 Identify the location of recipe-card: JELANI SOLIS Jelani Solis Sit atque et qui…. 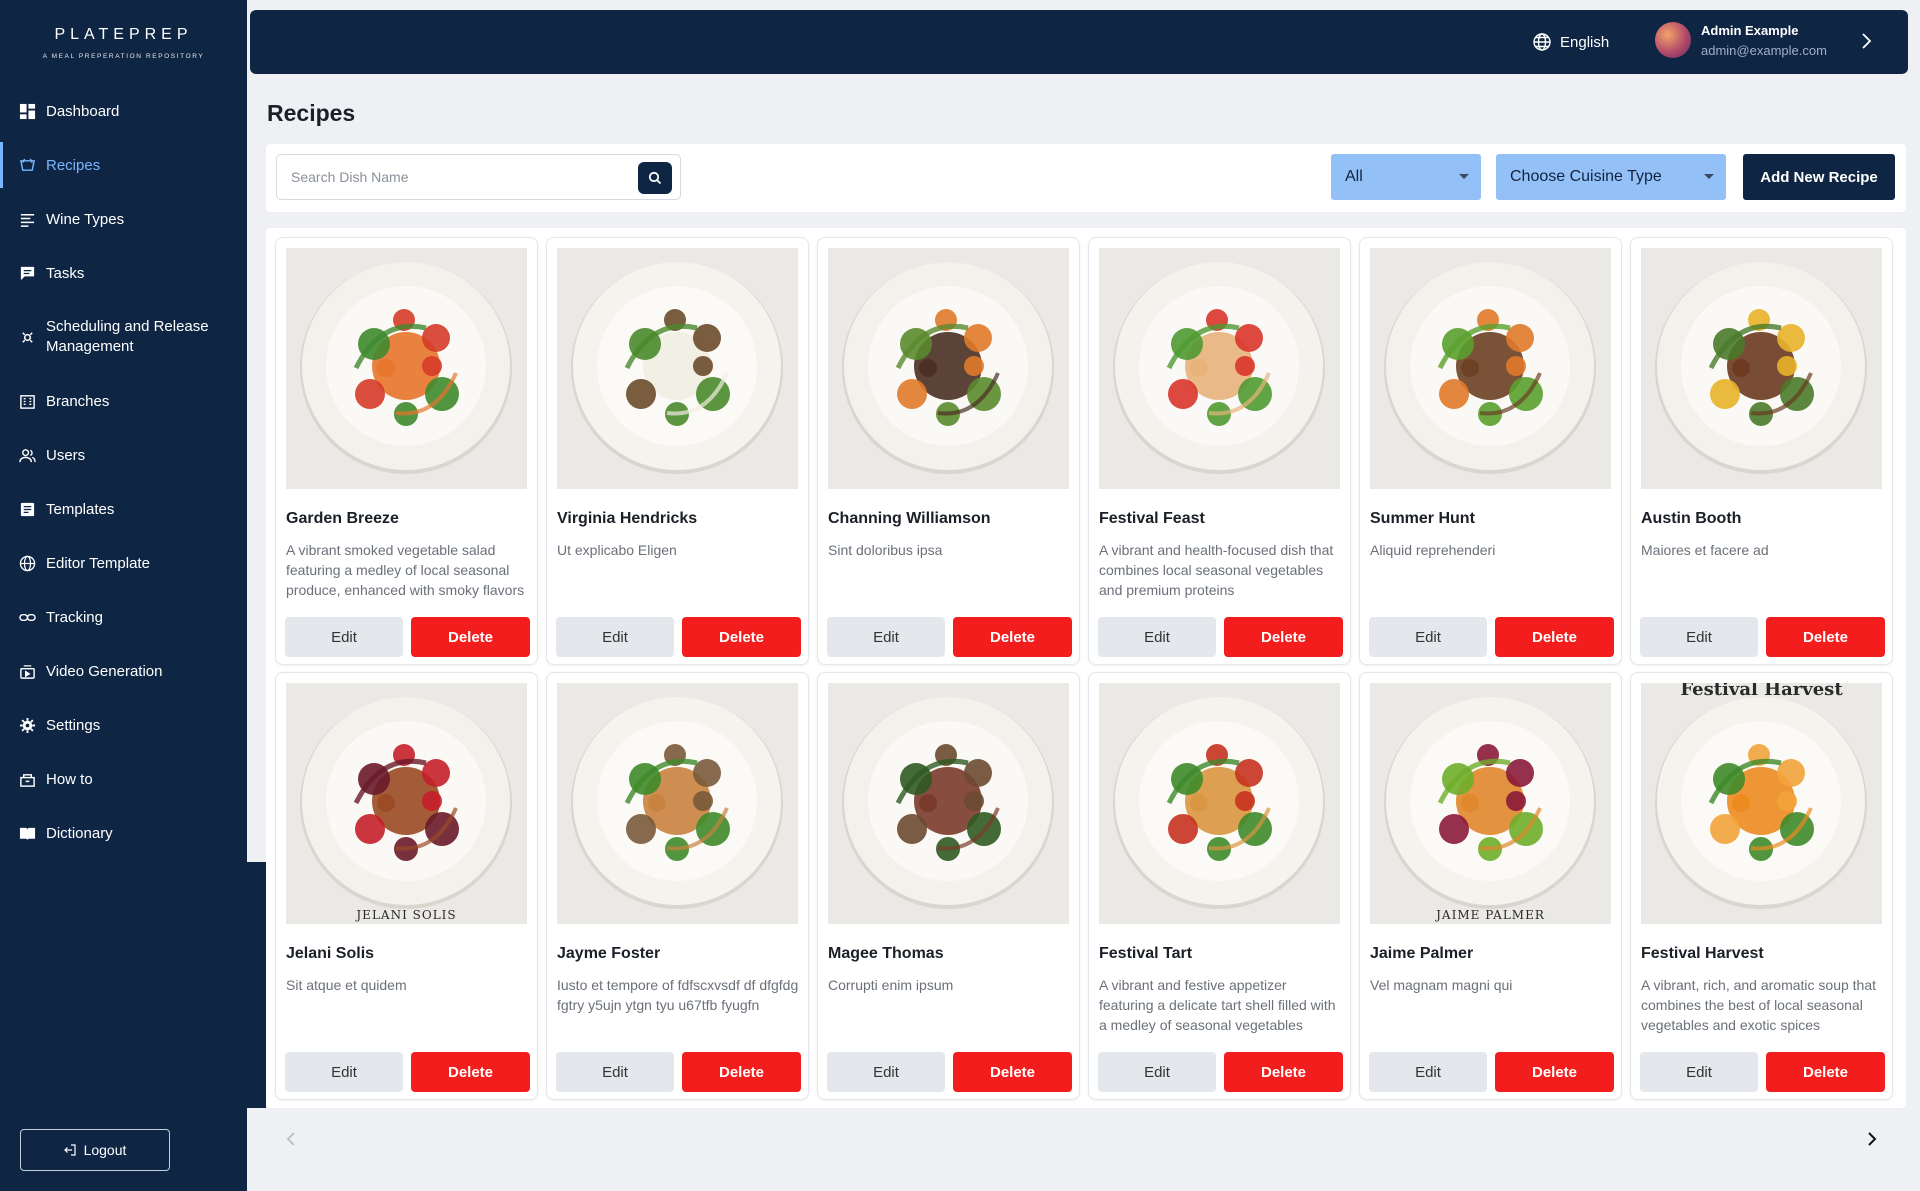
(406, 886).